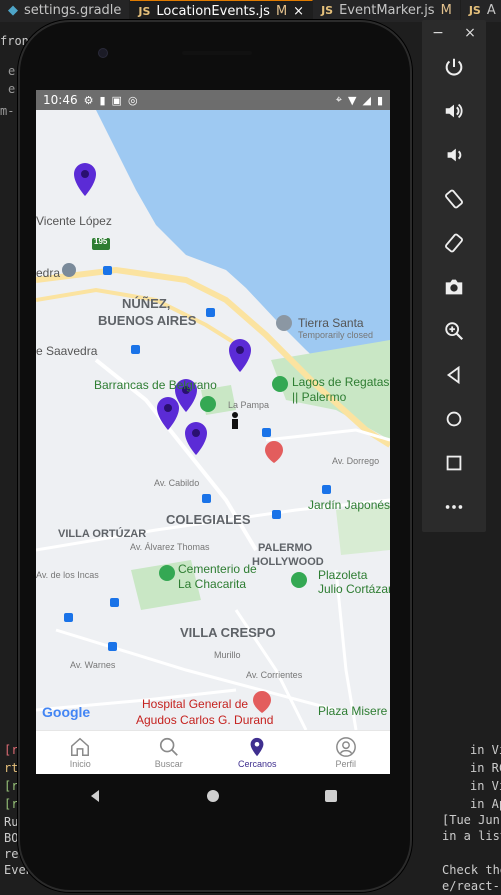 Image resolution: width=501 pixels, height=895 pixels. Describe the element at coordinates (331, 323) in the screenshot. I see `map-label-tierra-santa: Tierra Santa` at that location.